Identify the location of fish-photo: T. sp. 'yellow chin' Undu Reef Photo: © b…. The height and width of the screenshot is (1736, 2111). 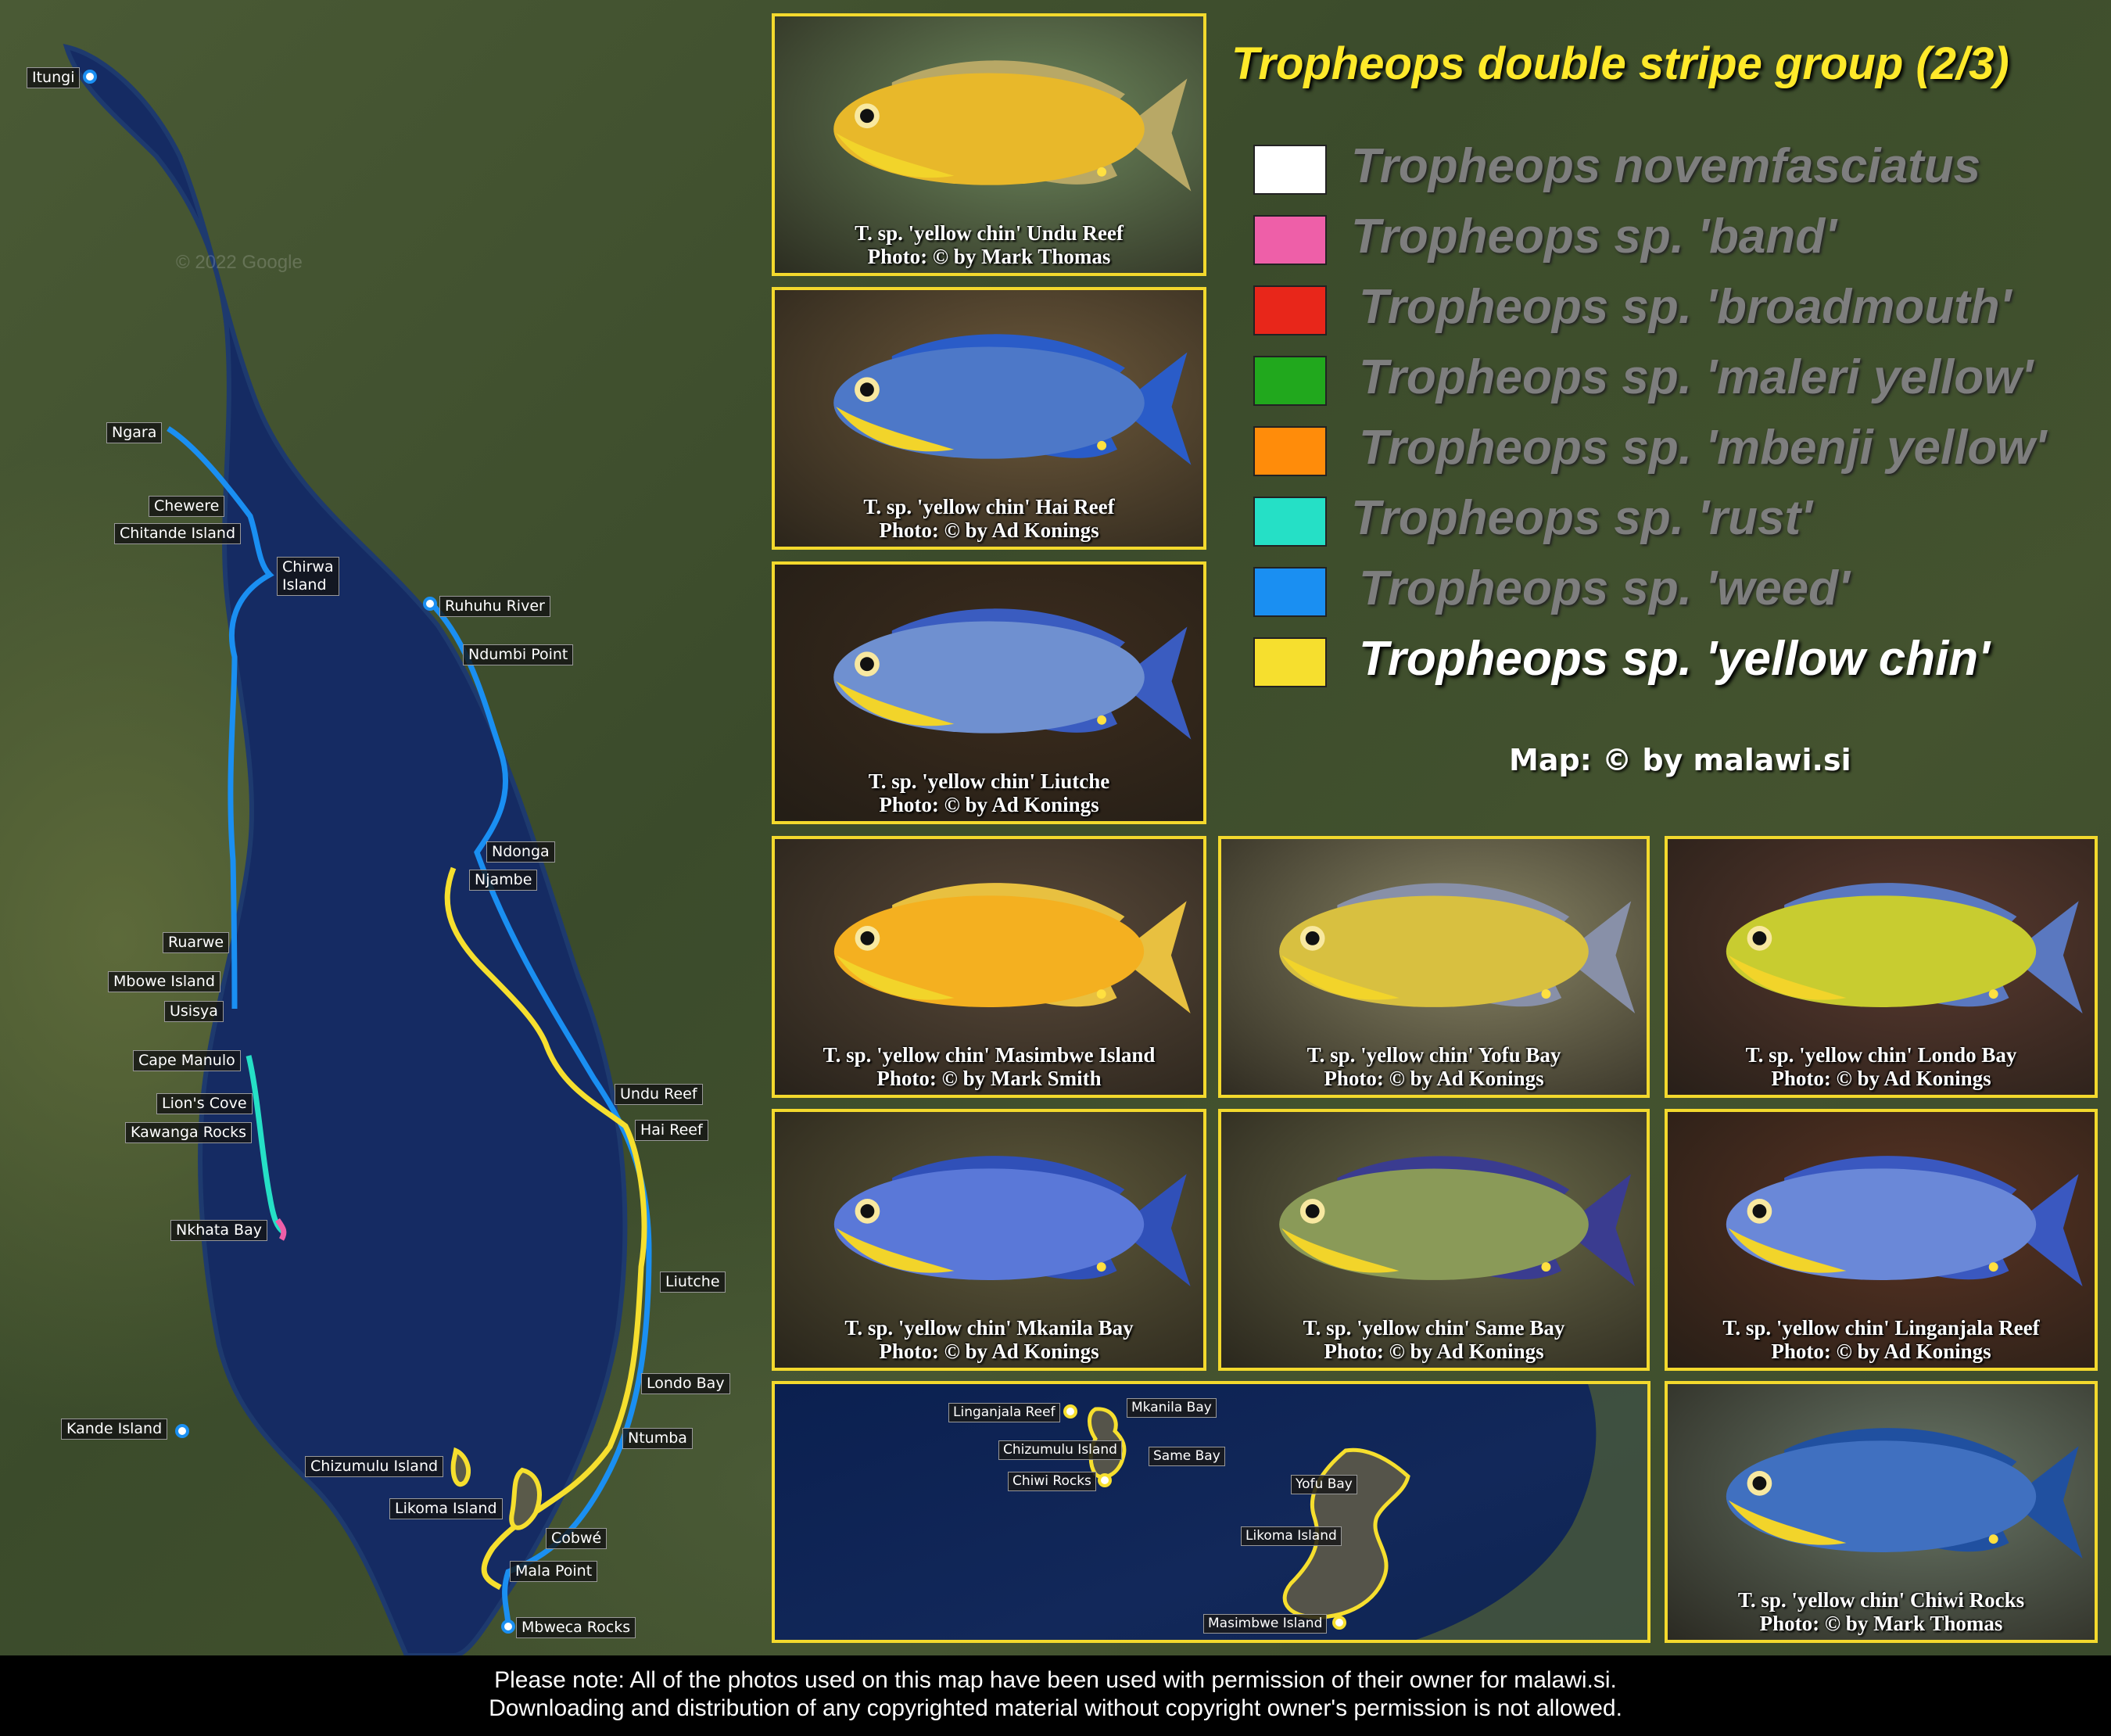
(989, 144).